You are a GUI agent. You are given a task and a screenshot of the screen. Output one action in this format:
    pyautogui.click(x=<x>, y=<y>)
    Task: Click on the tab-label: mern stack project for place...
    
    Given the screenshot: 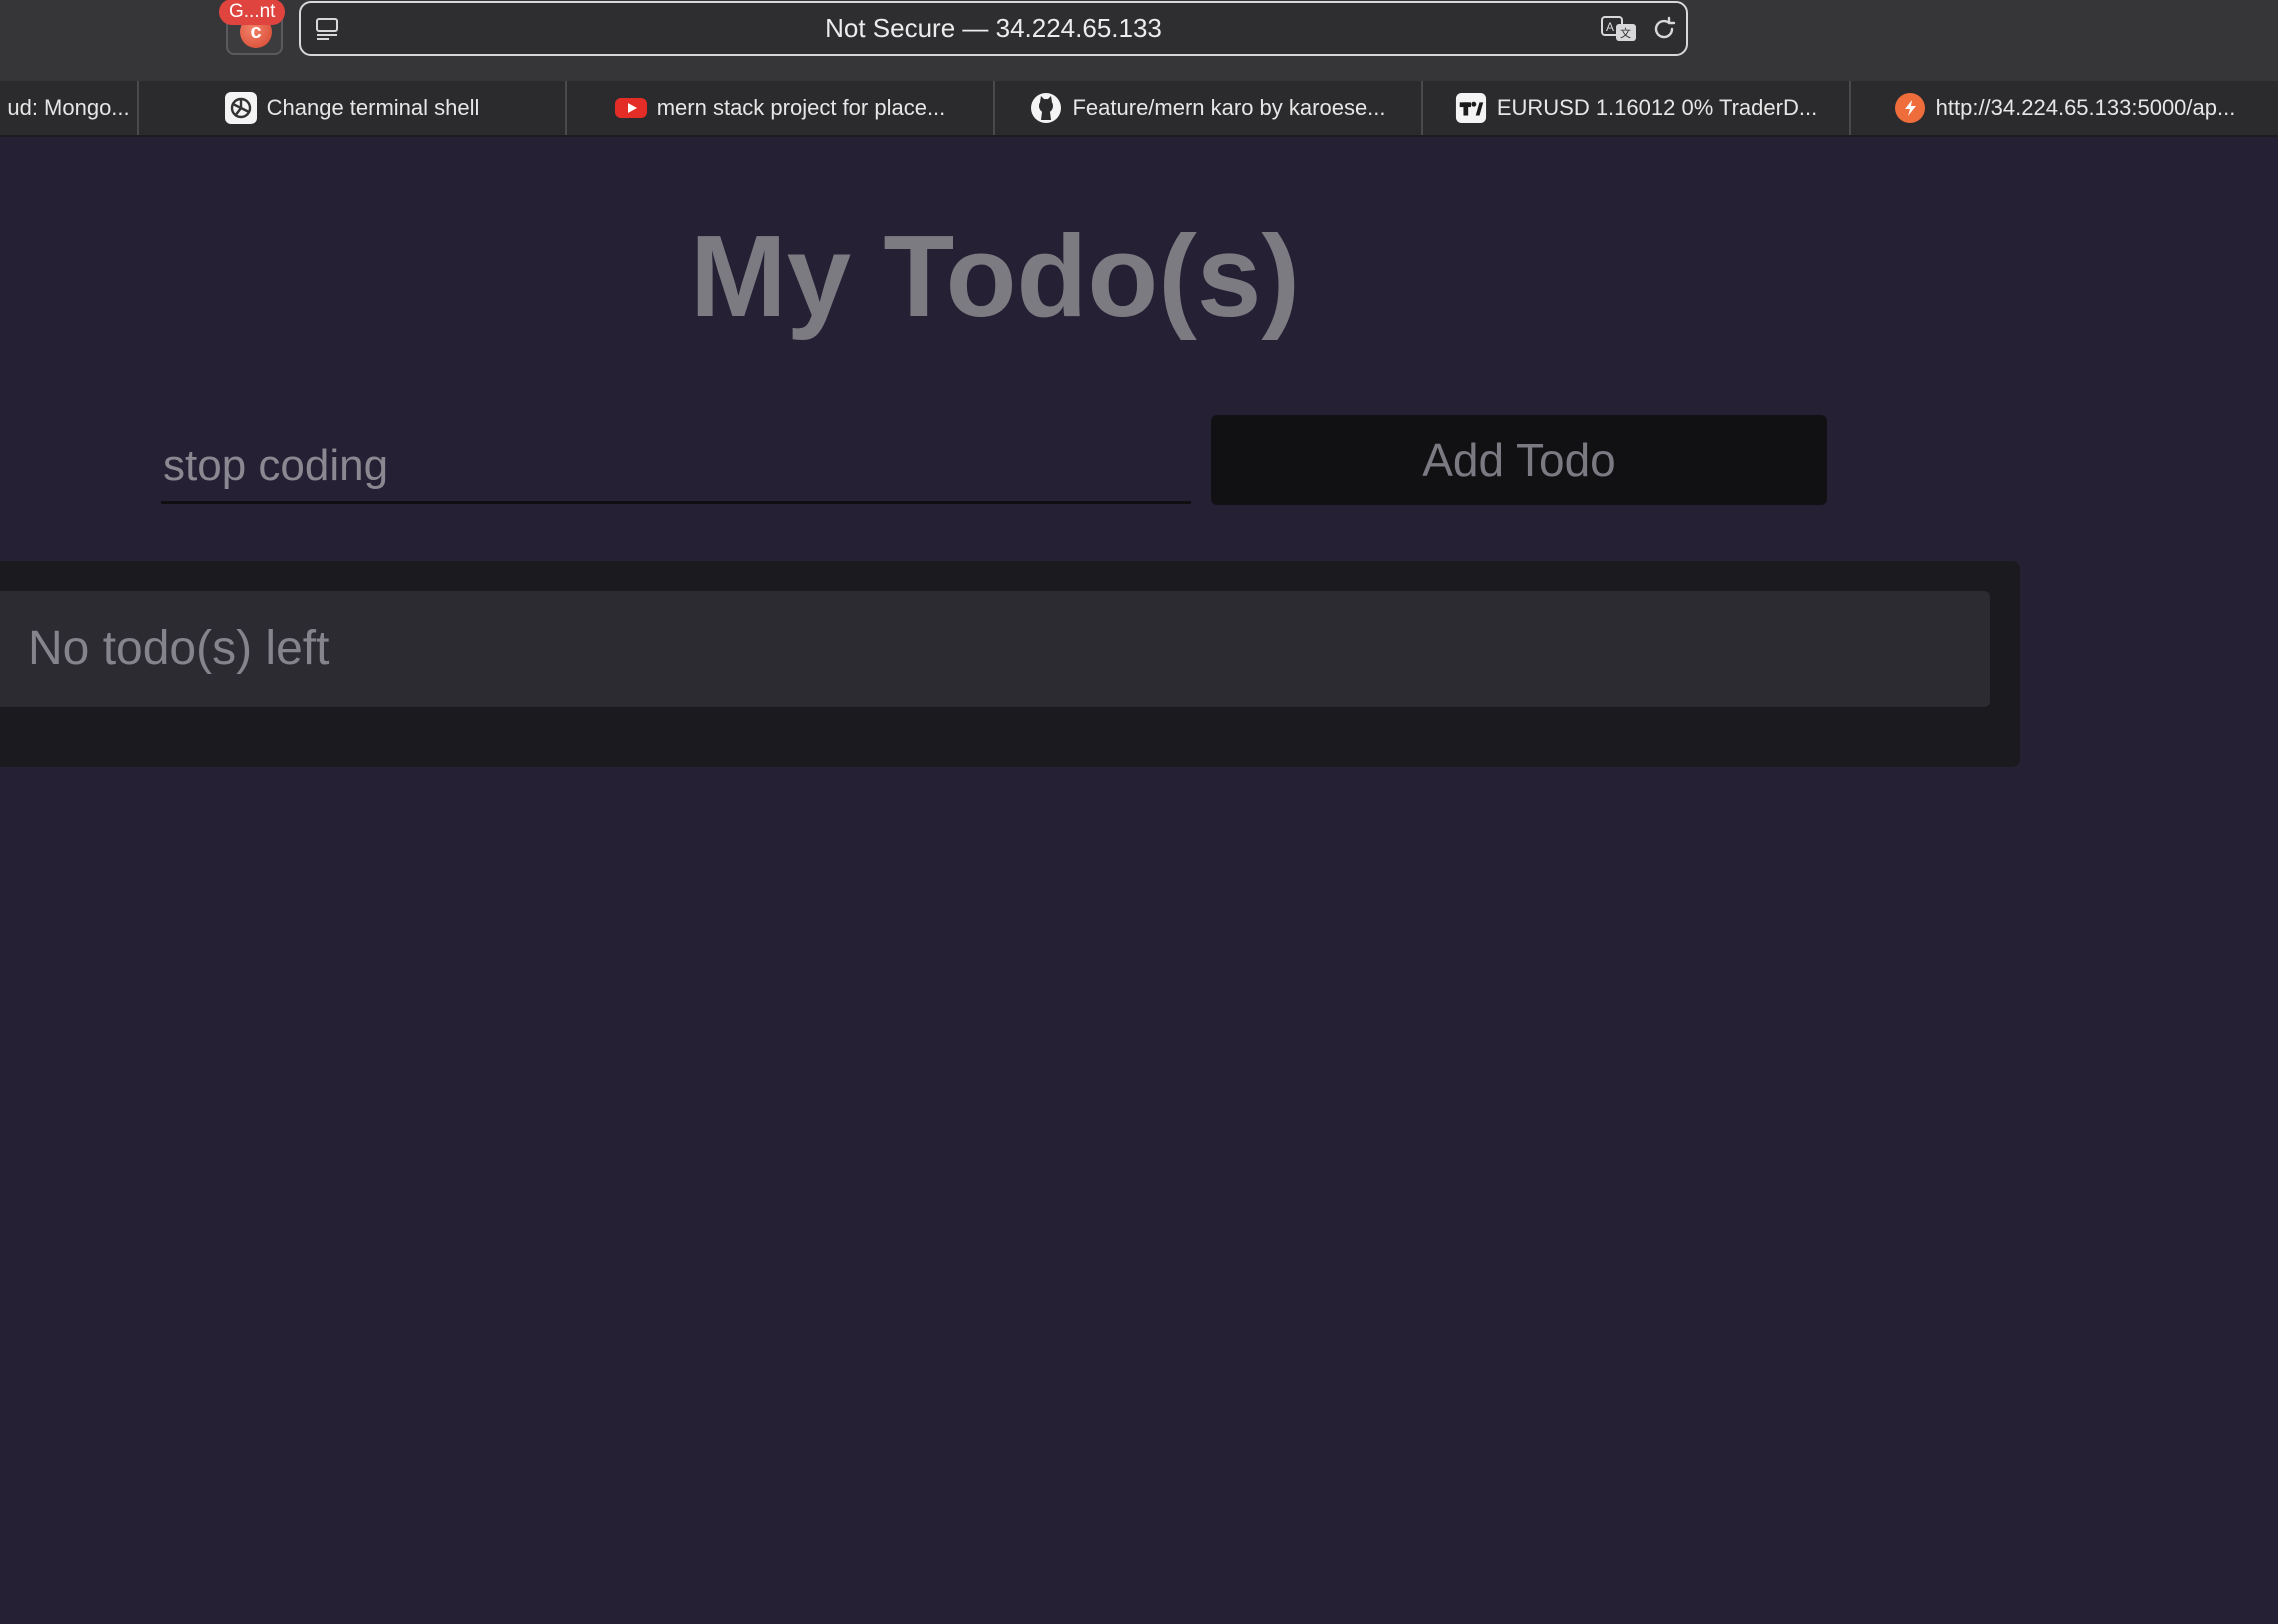 What is the action you would take?
    pyautogui.click(x=801, y=107)
    